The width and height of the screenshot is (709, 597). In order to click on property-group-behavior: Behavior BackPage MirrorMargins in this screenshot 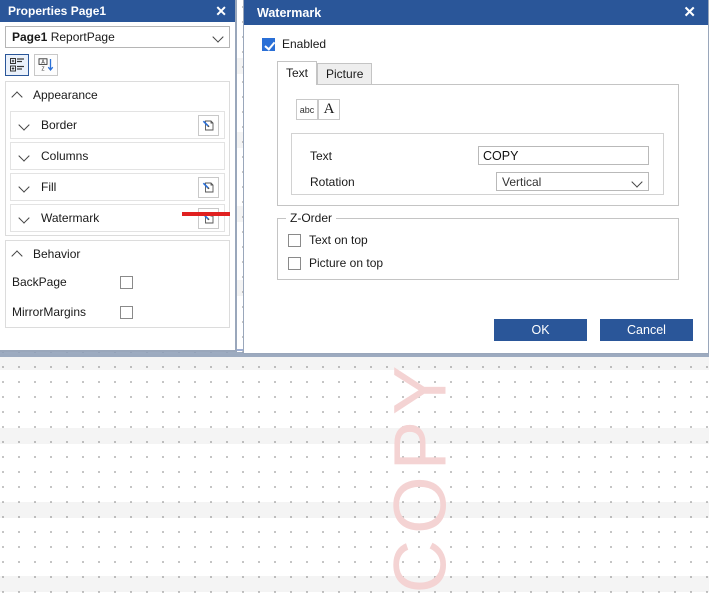, I will do `click(117, 284)`.